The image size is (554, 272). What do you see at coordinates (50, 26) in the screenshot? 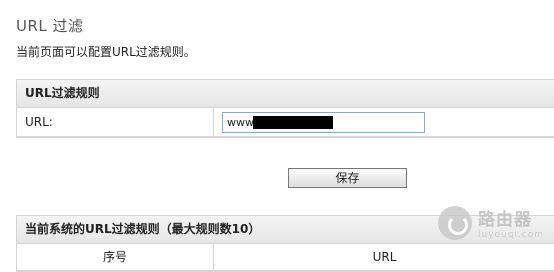
I see `page-title: URL 过滤` at bounding box center [50, 26].